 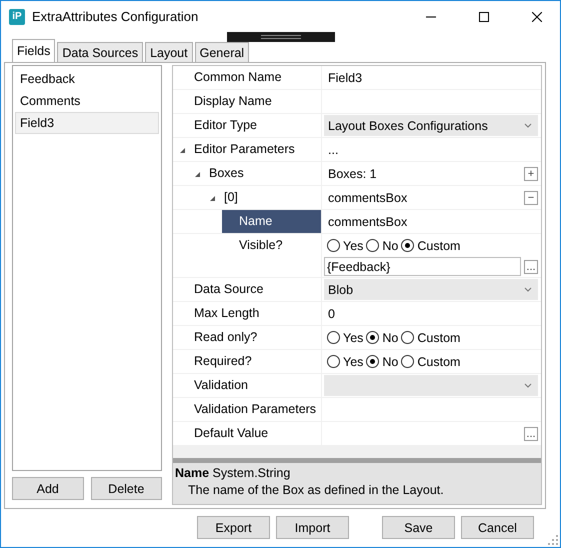 What do you see at coordinates (87, 101) in the screenshot?
I see `list-item: Comments` at bounding box center [87, 101].